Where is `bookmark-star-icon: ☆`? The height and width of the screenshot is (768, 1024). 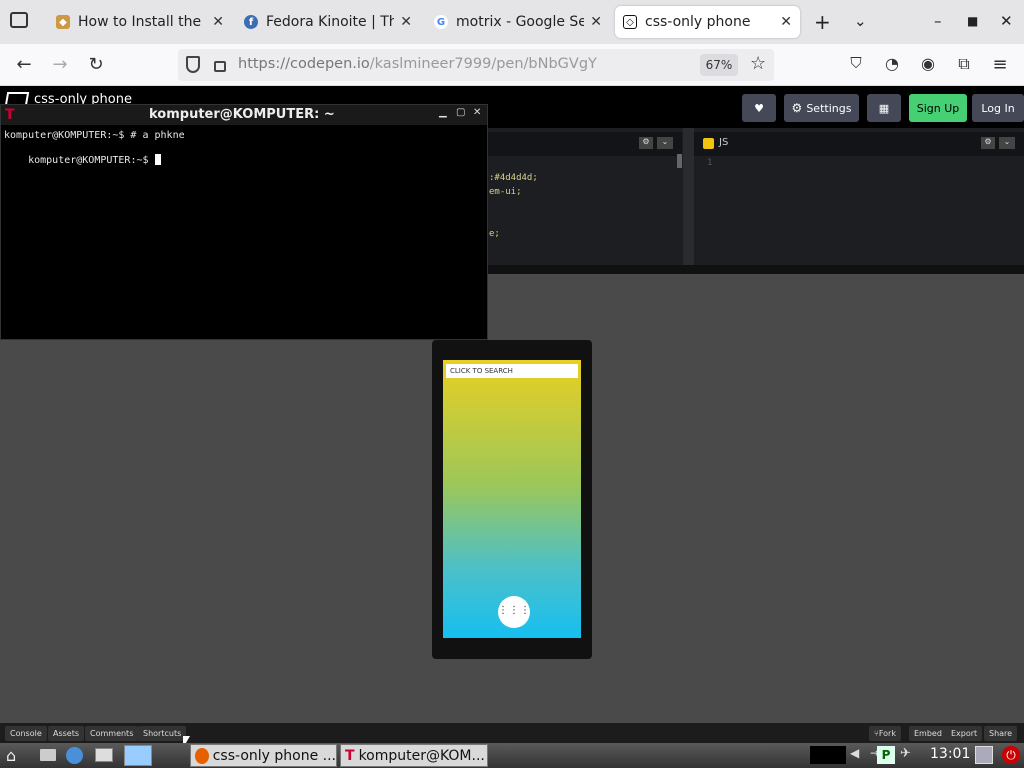
bookmark-star-icon: ☆ is located at coordinates (758, 63).